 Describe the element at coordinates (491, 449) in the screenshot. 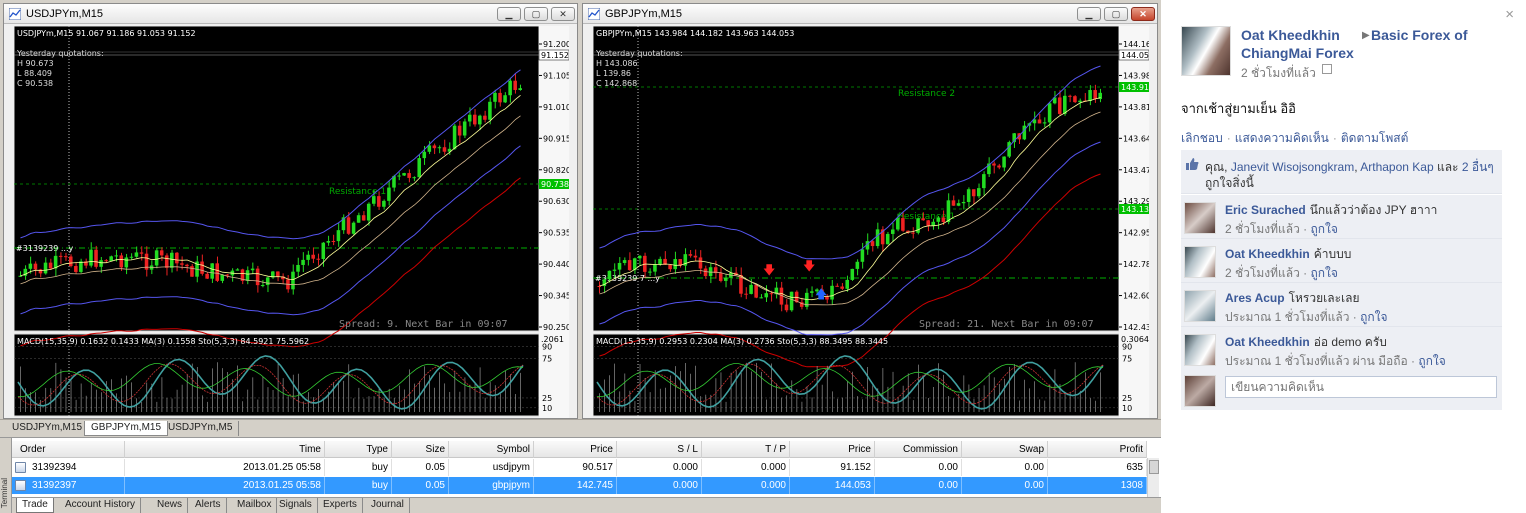

I see `column-header: Symbol` at that location.